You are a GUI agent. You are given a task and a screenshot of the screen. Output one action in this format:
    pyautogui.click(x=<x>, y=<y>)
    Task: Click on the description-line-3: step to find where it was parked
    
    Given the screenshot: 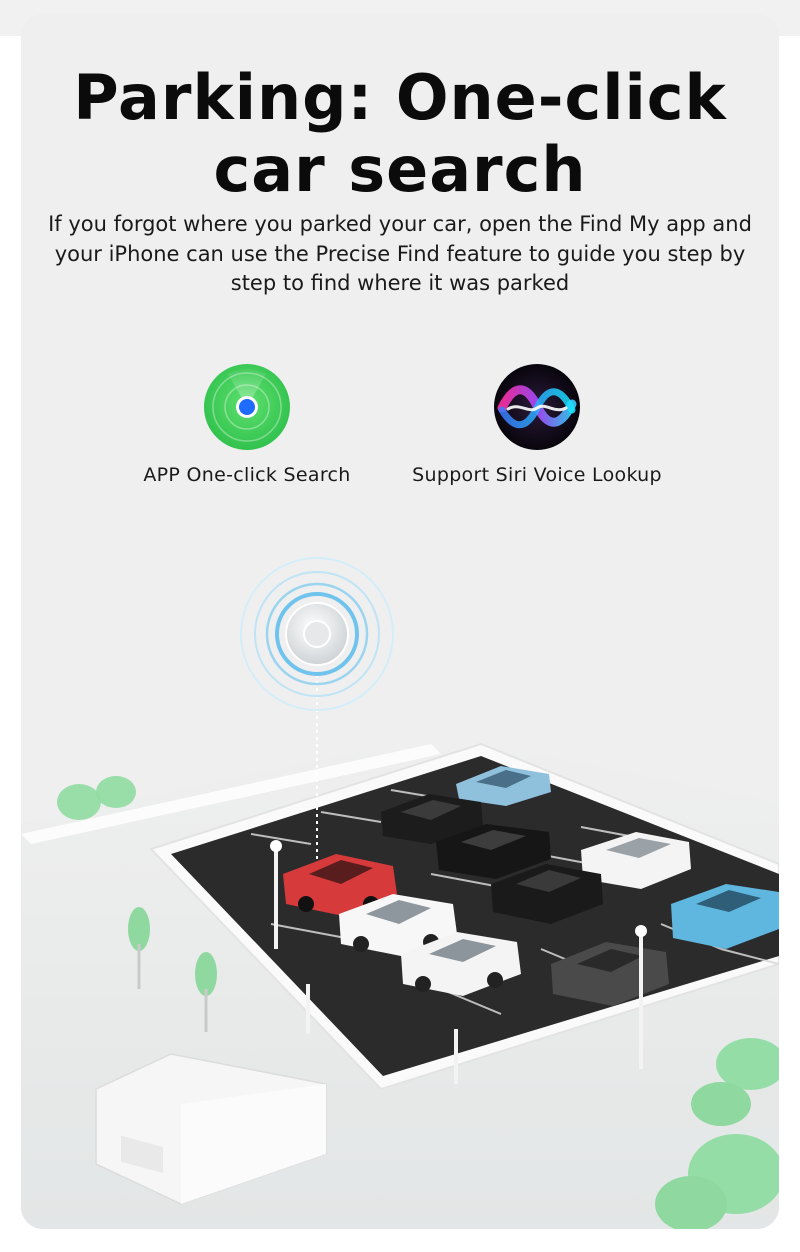 What is the action you would take?
    pyautogui.click(x=400, y=283)
    